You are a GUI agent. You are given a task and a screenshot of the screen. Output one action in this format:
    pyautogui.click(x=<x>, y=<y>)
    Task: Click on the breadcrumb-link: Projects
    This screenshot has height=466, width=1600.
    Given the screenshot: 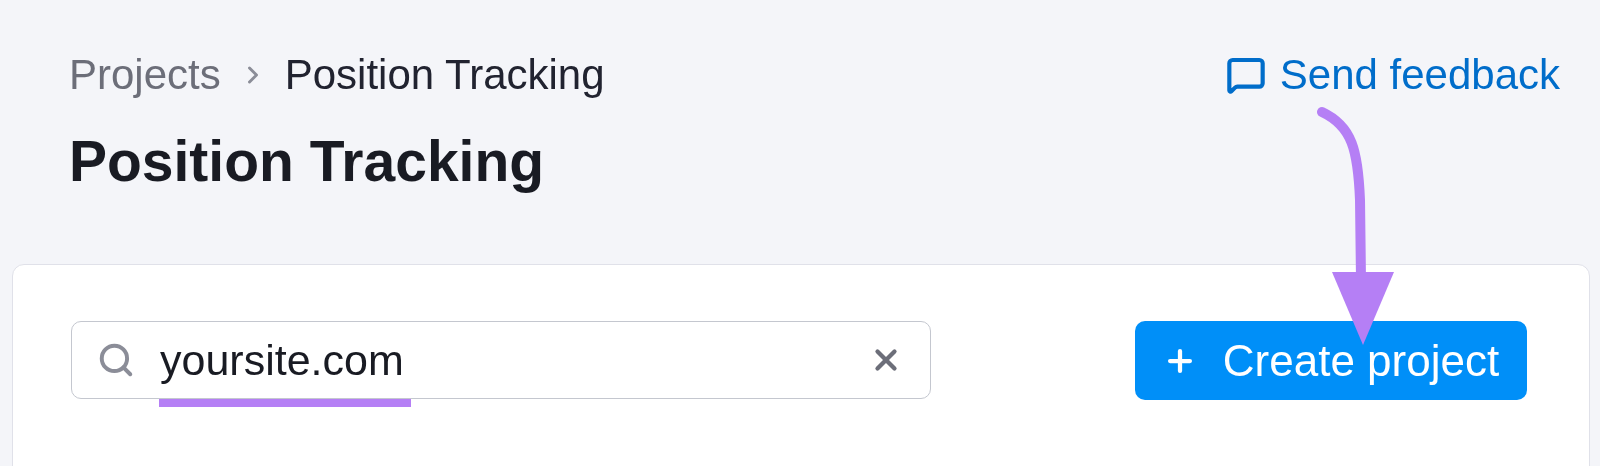 What is the action you would take?
    pyautogui.click(x=145, y=75)
    